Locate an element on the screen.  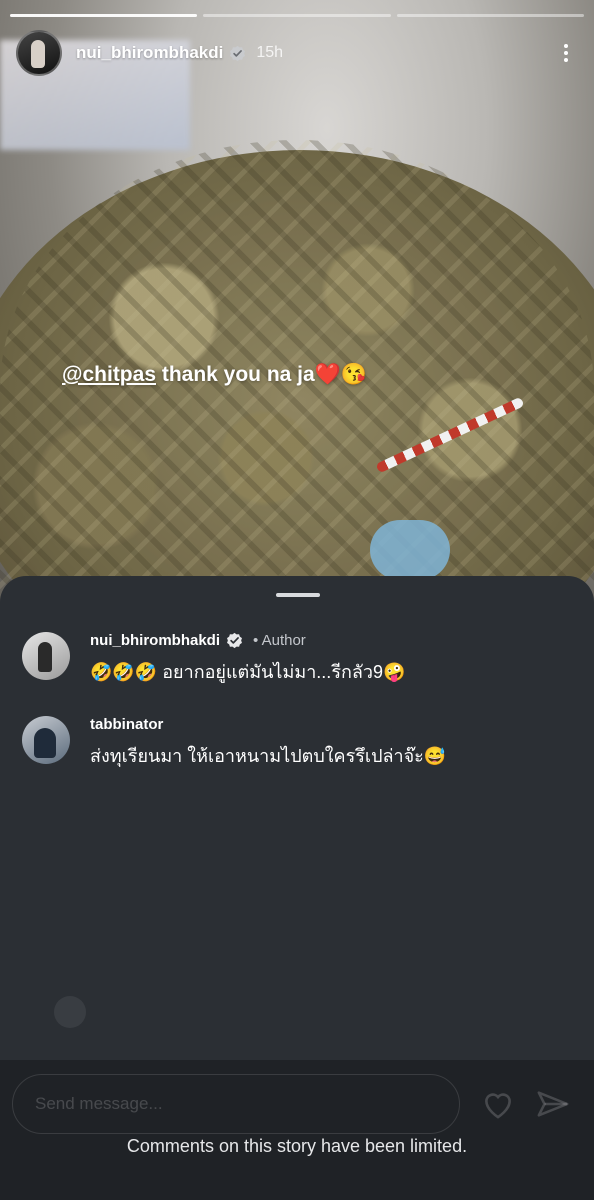
comment-username: nui_bhirombhakdi is located at coordinates (155, 640).